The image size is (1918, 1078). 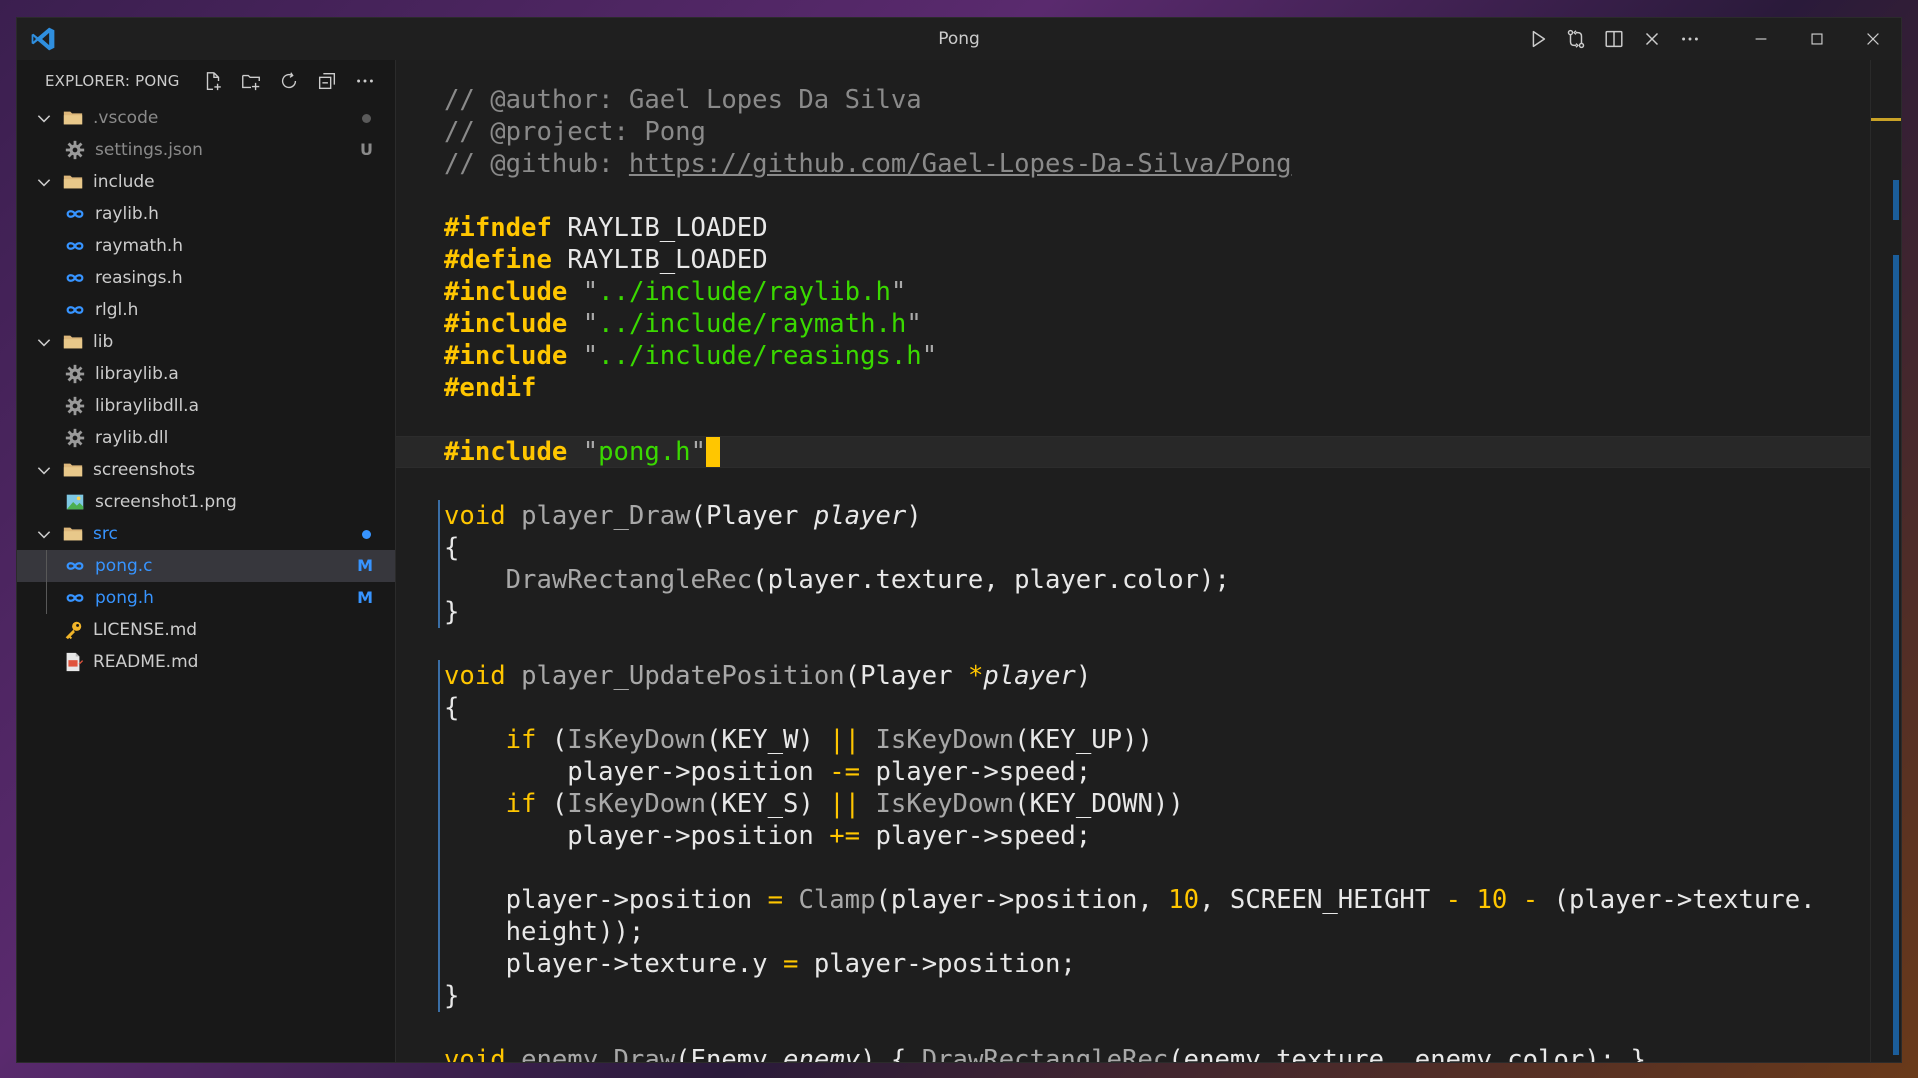 I want to click on file-item: rlgl.h, so click(x=206, y=310).